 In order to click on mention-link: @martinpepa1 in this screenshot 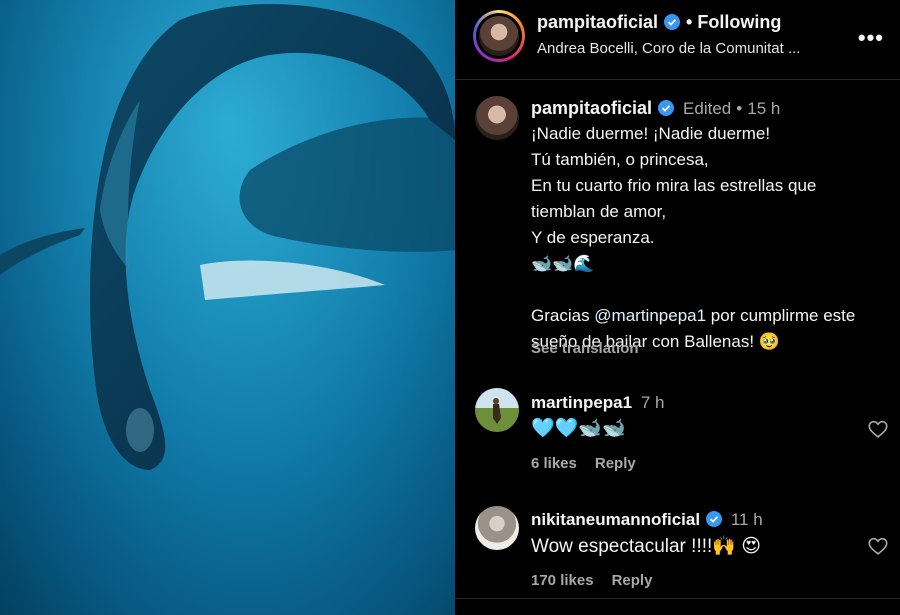, I will do `click(650, 315)`.